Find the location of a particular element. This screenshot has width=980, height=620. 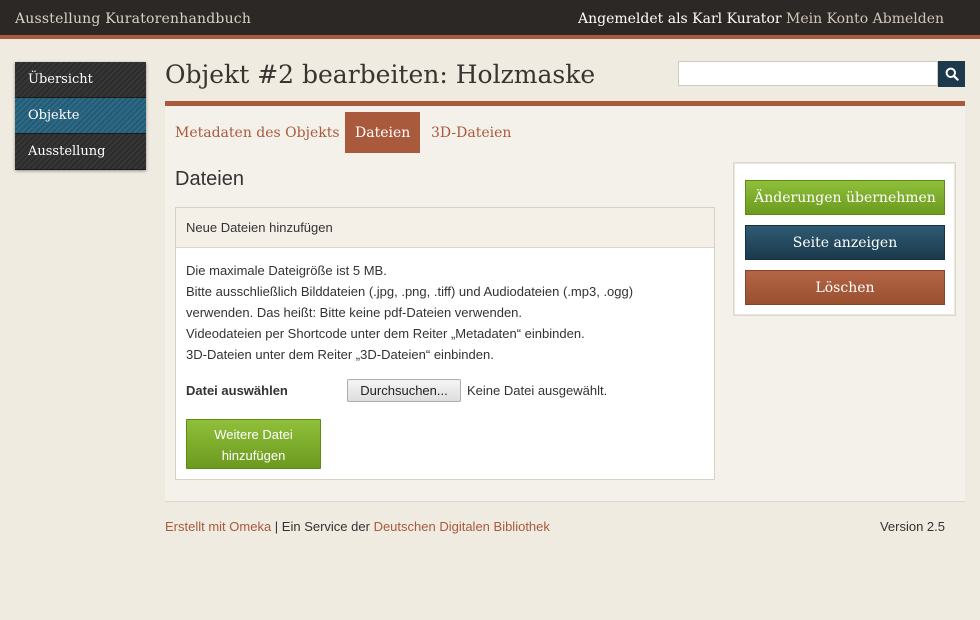

tab-3d-files: 3D-Dateien is located at coordinates (471, 132).